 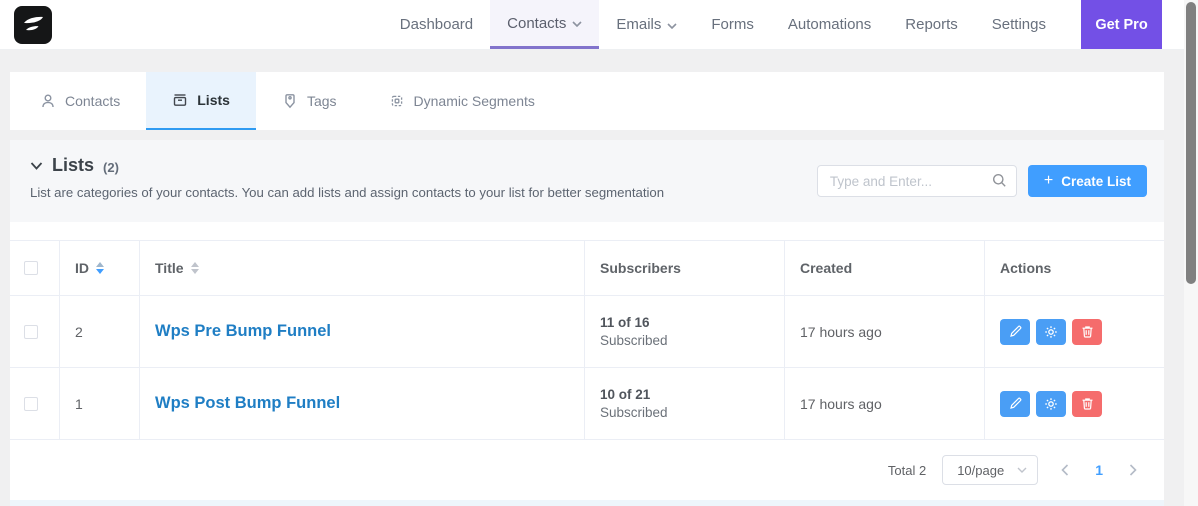 What do you see at coordinates (100, 404) in the screenshot?
I see `cell-id: 1` at bounding box center [100, 404].